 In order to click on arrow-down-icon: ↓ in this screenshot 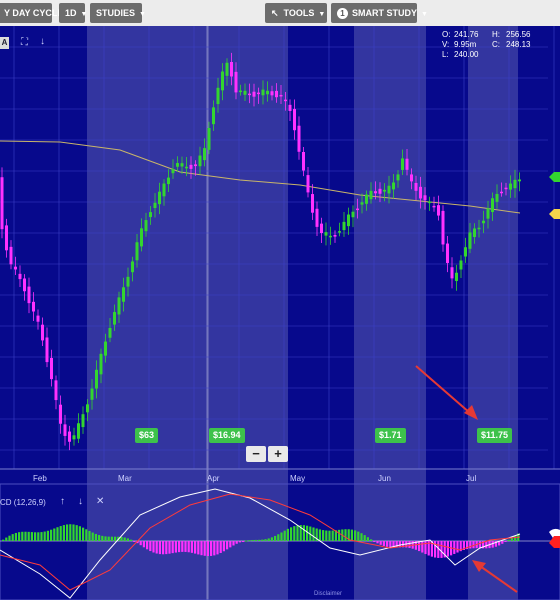, I will do `click(42, 41)`.